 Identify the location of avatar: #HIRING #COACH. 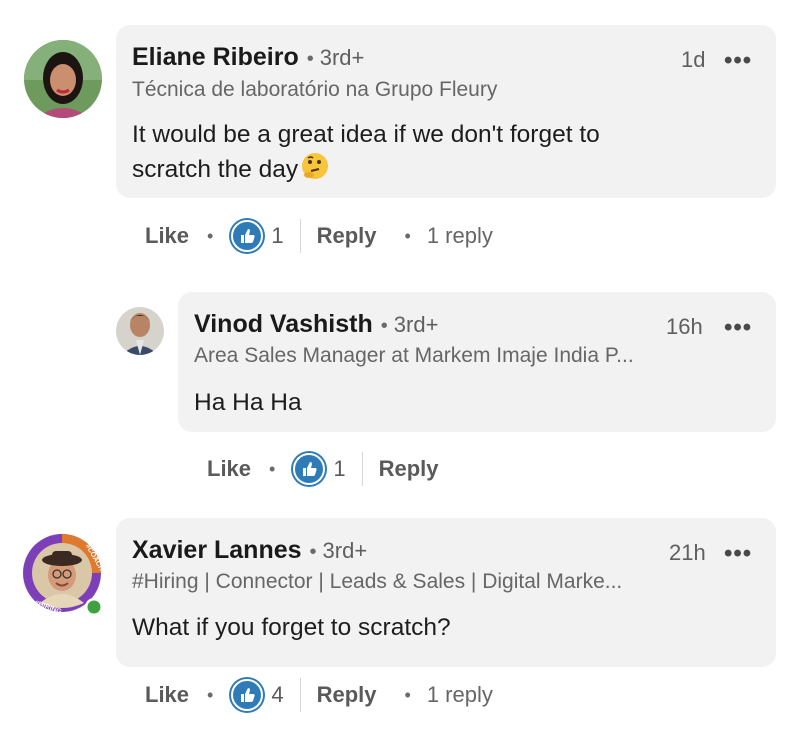
(63, 574).